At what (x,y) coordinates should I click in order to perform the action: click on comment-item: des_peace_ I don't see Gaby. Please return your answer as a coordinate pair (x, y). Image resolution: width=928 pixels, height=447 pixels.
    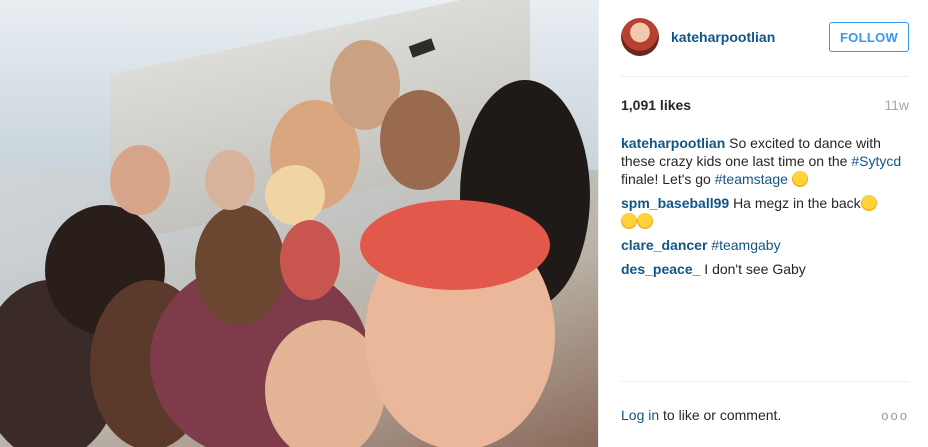
    Looking at the image, I should click on (765, 269).